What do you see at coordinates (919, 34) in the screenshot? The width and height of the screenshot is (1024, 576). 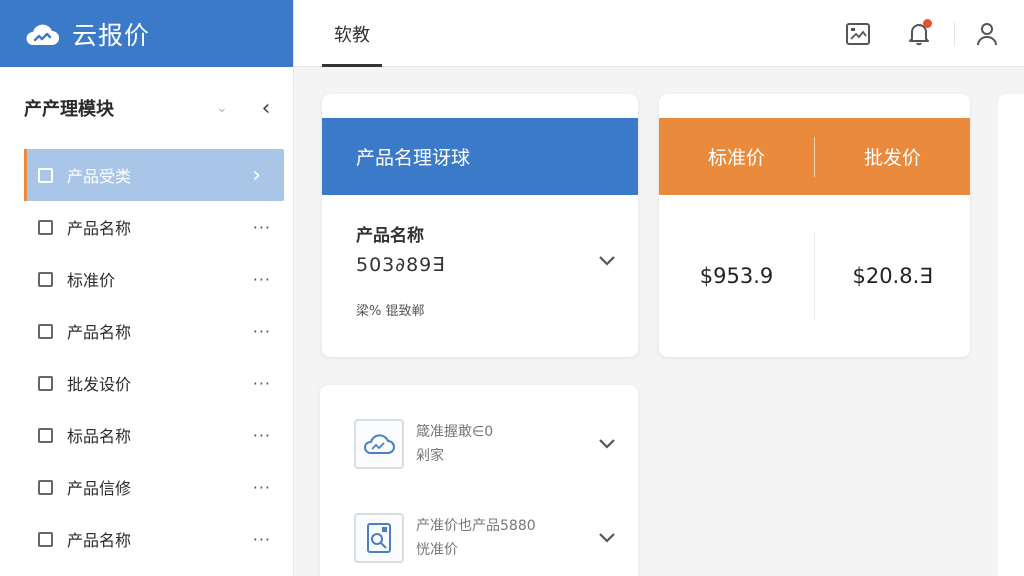 I see `bell-icon` at bounding box center [919, 34].